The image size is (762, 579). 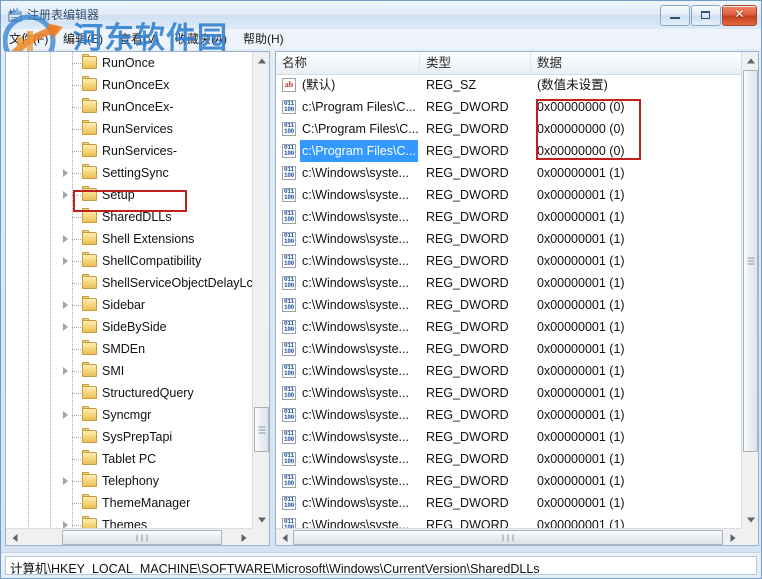 I want to click on tree-item-label: SideBySide, so click(x=134, y=327).